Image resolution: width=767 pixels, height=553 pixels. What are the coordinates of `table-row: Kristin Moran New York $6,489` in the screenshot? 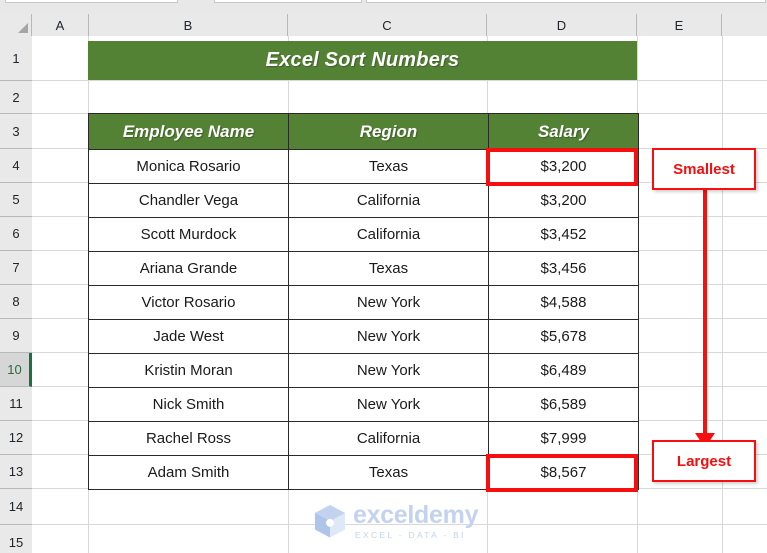 It's located at (363, 370).